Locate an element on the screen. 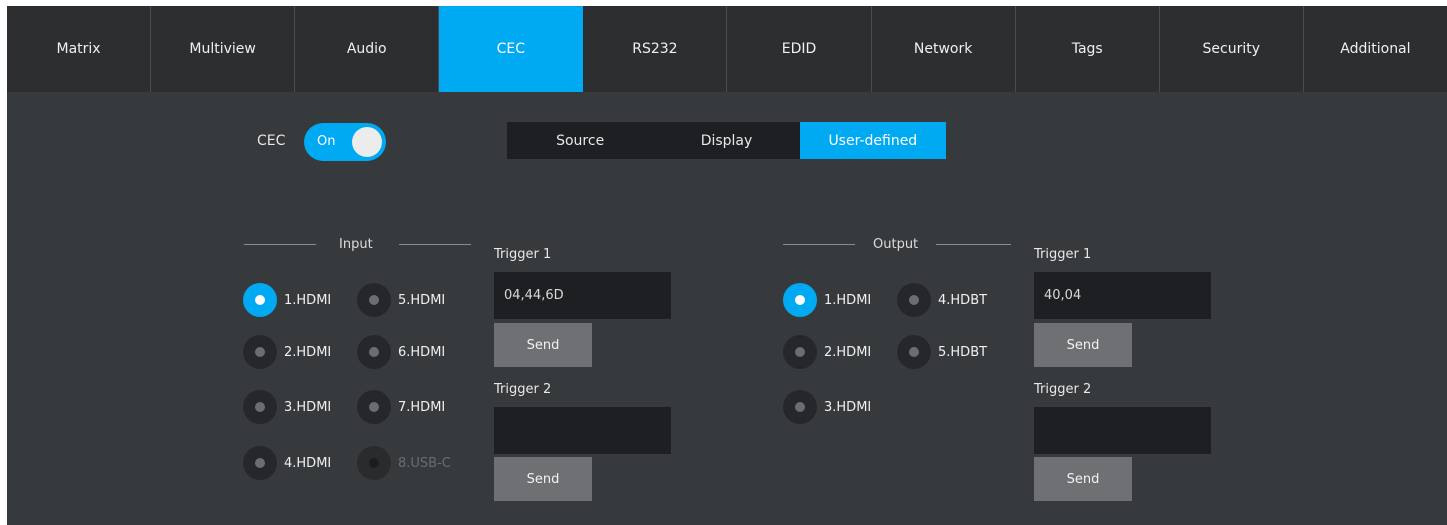 This screenshot has width=1447, height=525. radio-label: 8.USB-C is located at coordinates (424, 463).